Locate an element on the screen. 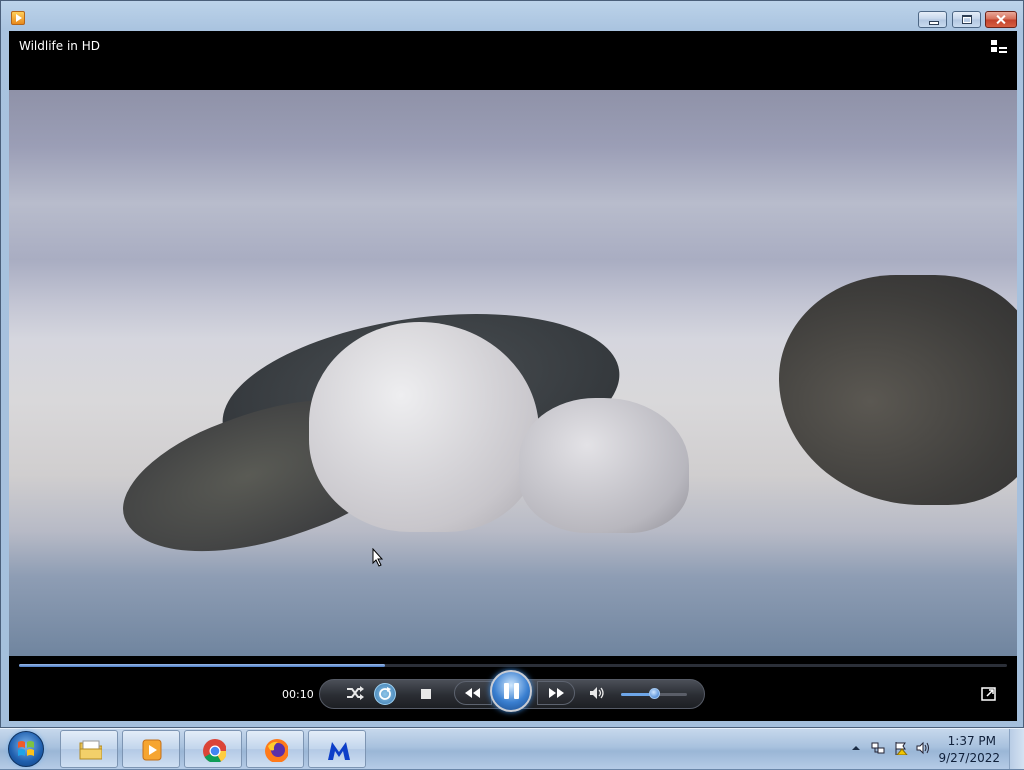 Image resolution: width=1024 pixels, height=770 pixels. maximize-button is located at coordinates (966, 19).